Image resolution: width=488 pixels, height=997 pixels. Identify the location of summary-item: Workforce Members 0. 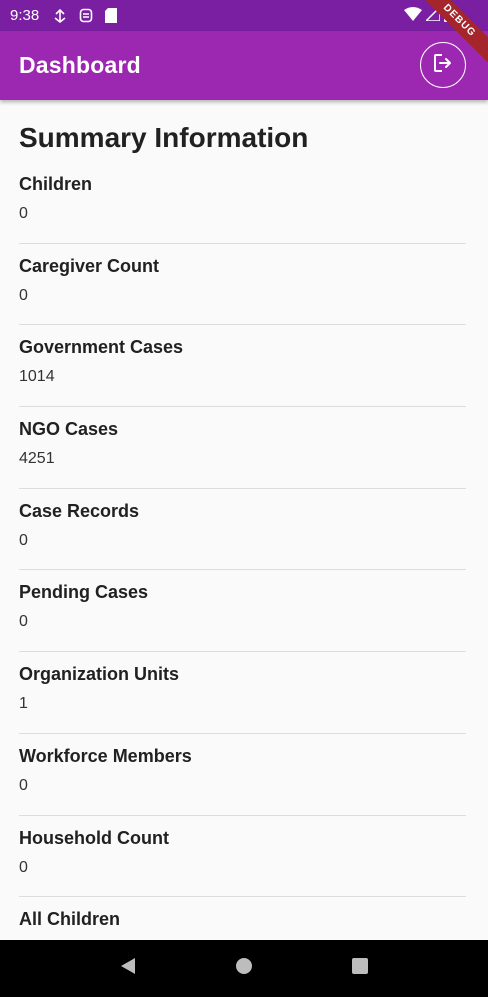
(242, 775).